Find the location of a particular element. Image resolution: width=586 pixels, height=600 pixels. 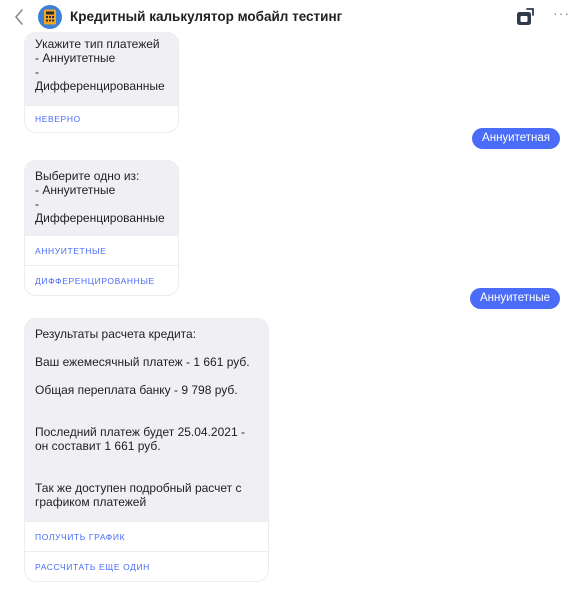

calculate-another-button: РАССЧИТАТЬ ЕЩЕ ОДИН is located at coordinates (146, 566).